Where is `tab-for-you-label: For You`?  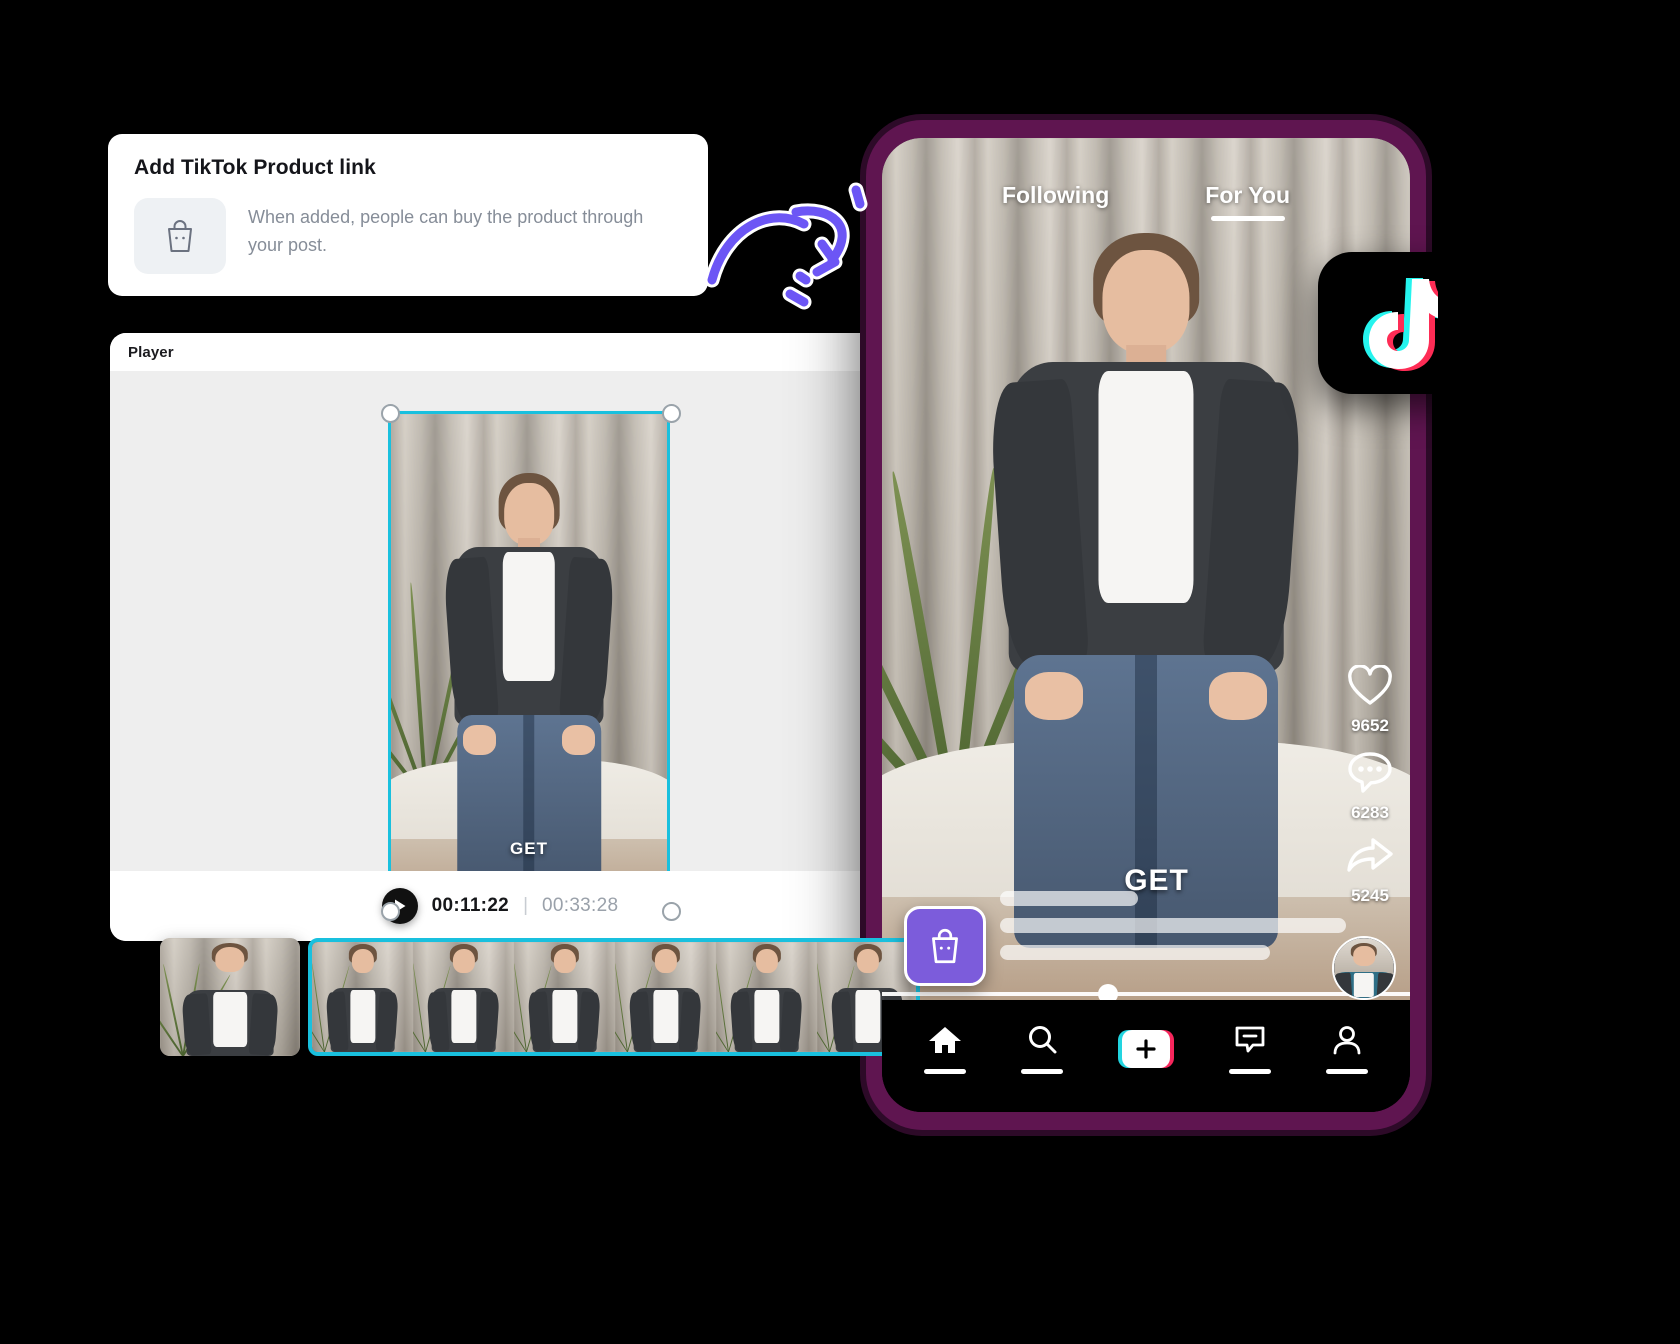
tab-for-you-label: For You is located at coordinates (1248, 195).